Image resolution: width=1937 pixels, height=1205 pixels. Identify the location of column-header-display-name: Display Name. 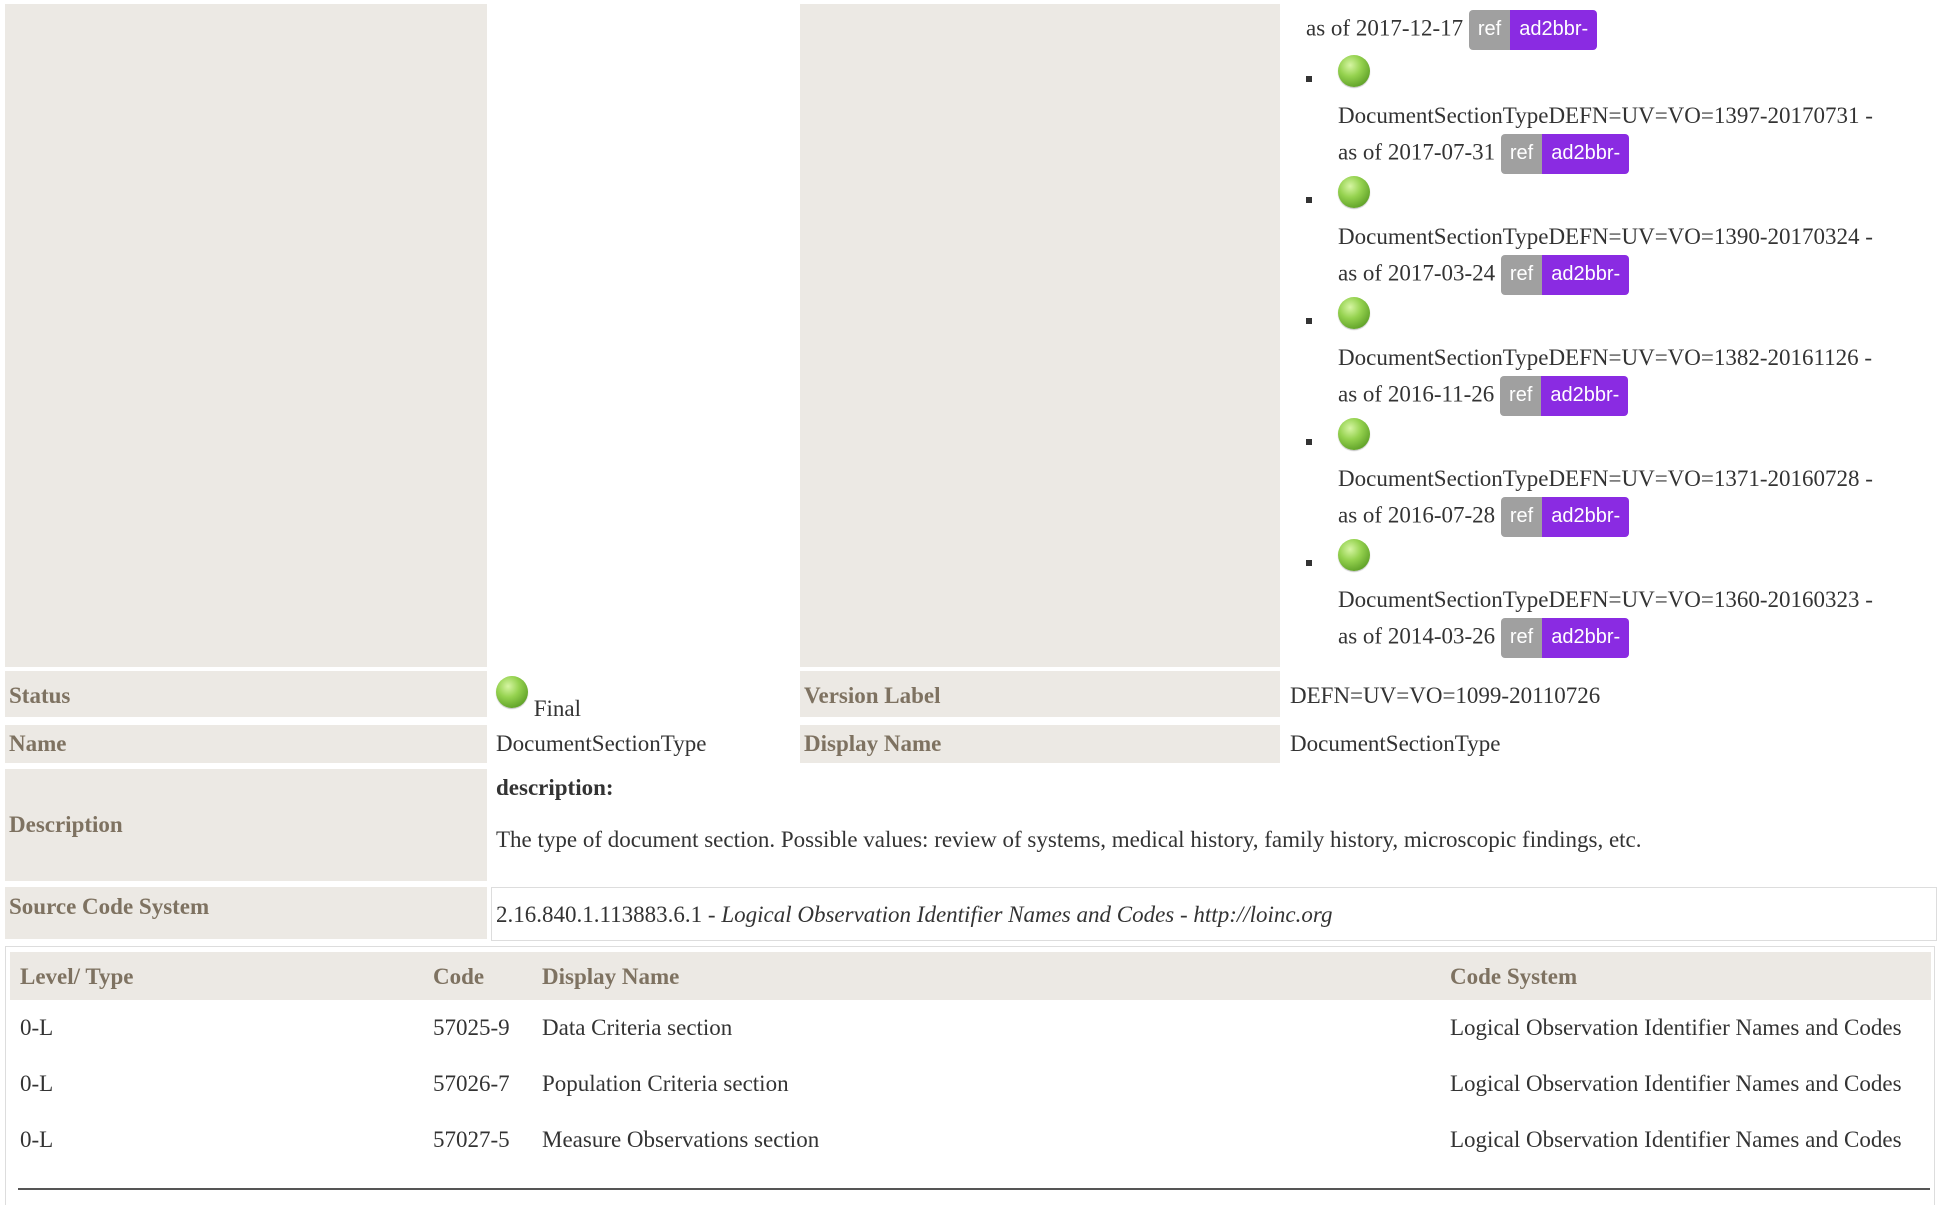
(611, 976).